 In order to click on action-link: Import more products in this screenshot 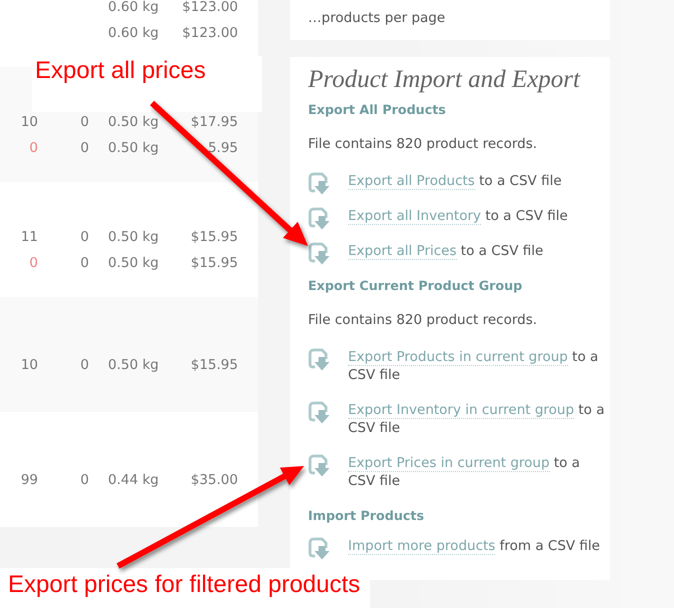, I will do `click(422, 546)`.